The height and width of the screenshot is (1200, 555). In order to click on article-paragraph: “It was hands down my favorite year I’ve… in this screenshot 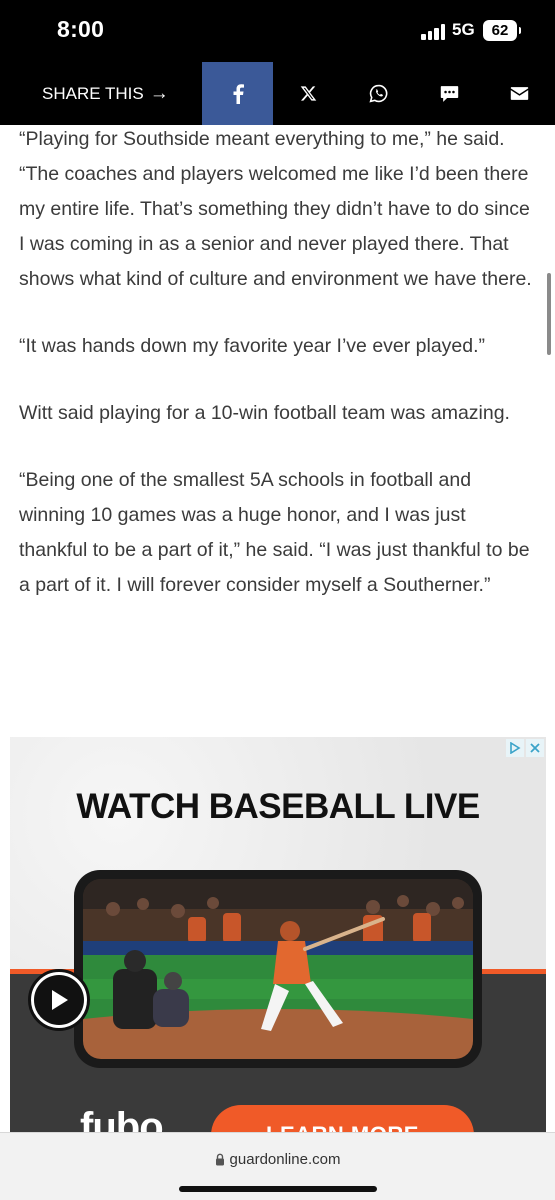, I will do `click(252, 346)`.